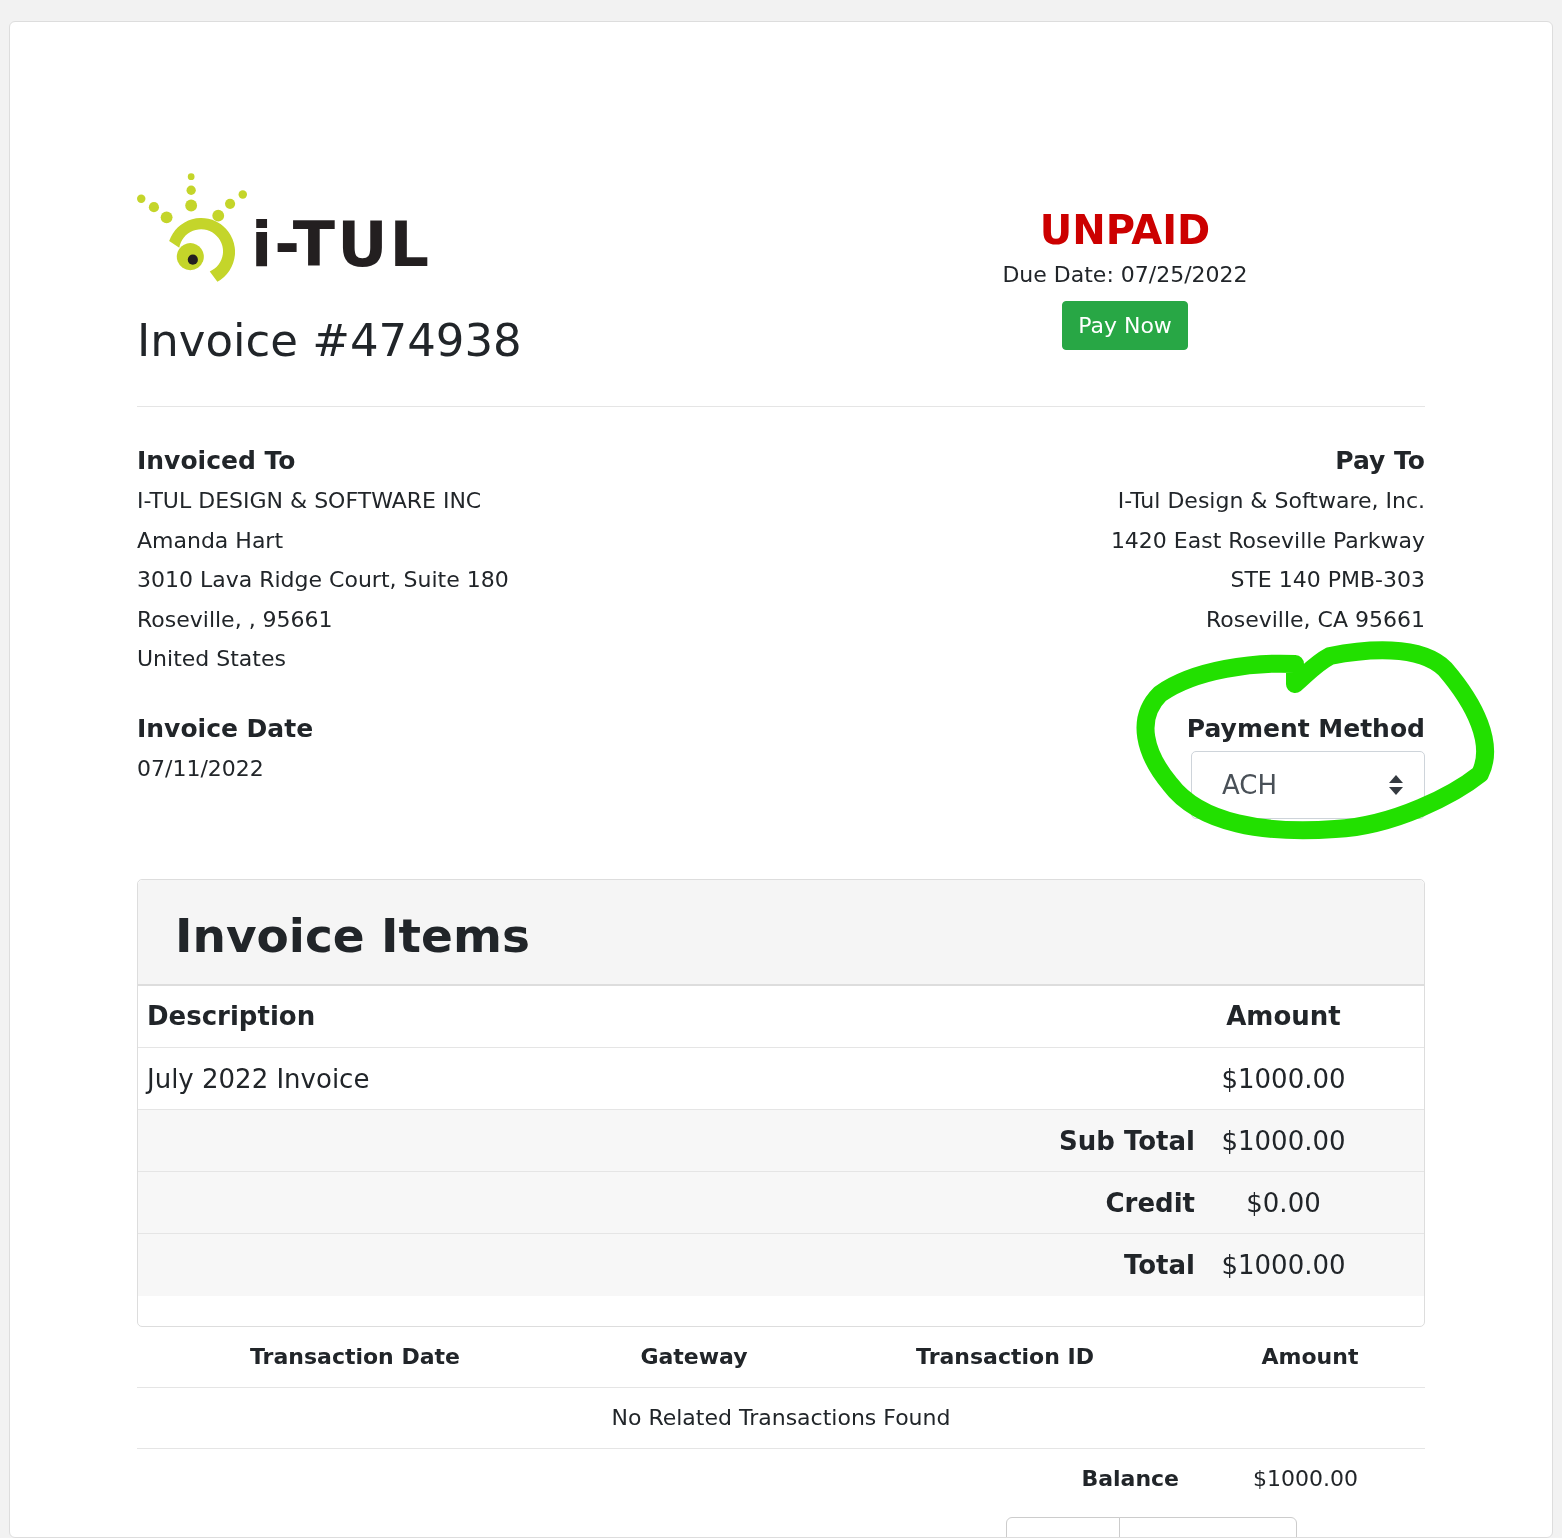 The image size is (1562, 1538). I want to click on address-line: STE 140 PMB-303, so click(1327, 580).